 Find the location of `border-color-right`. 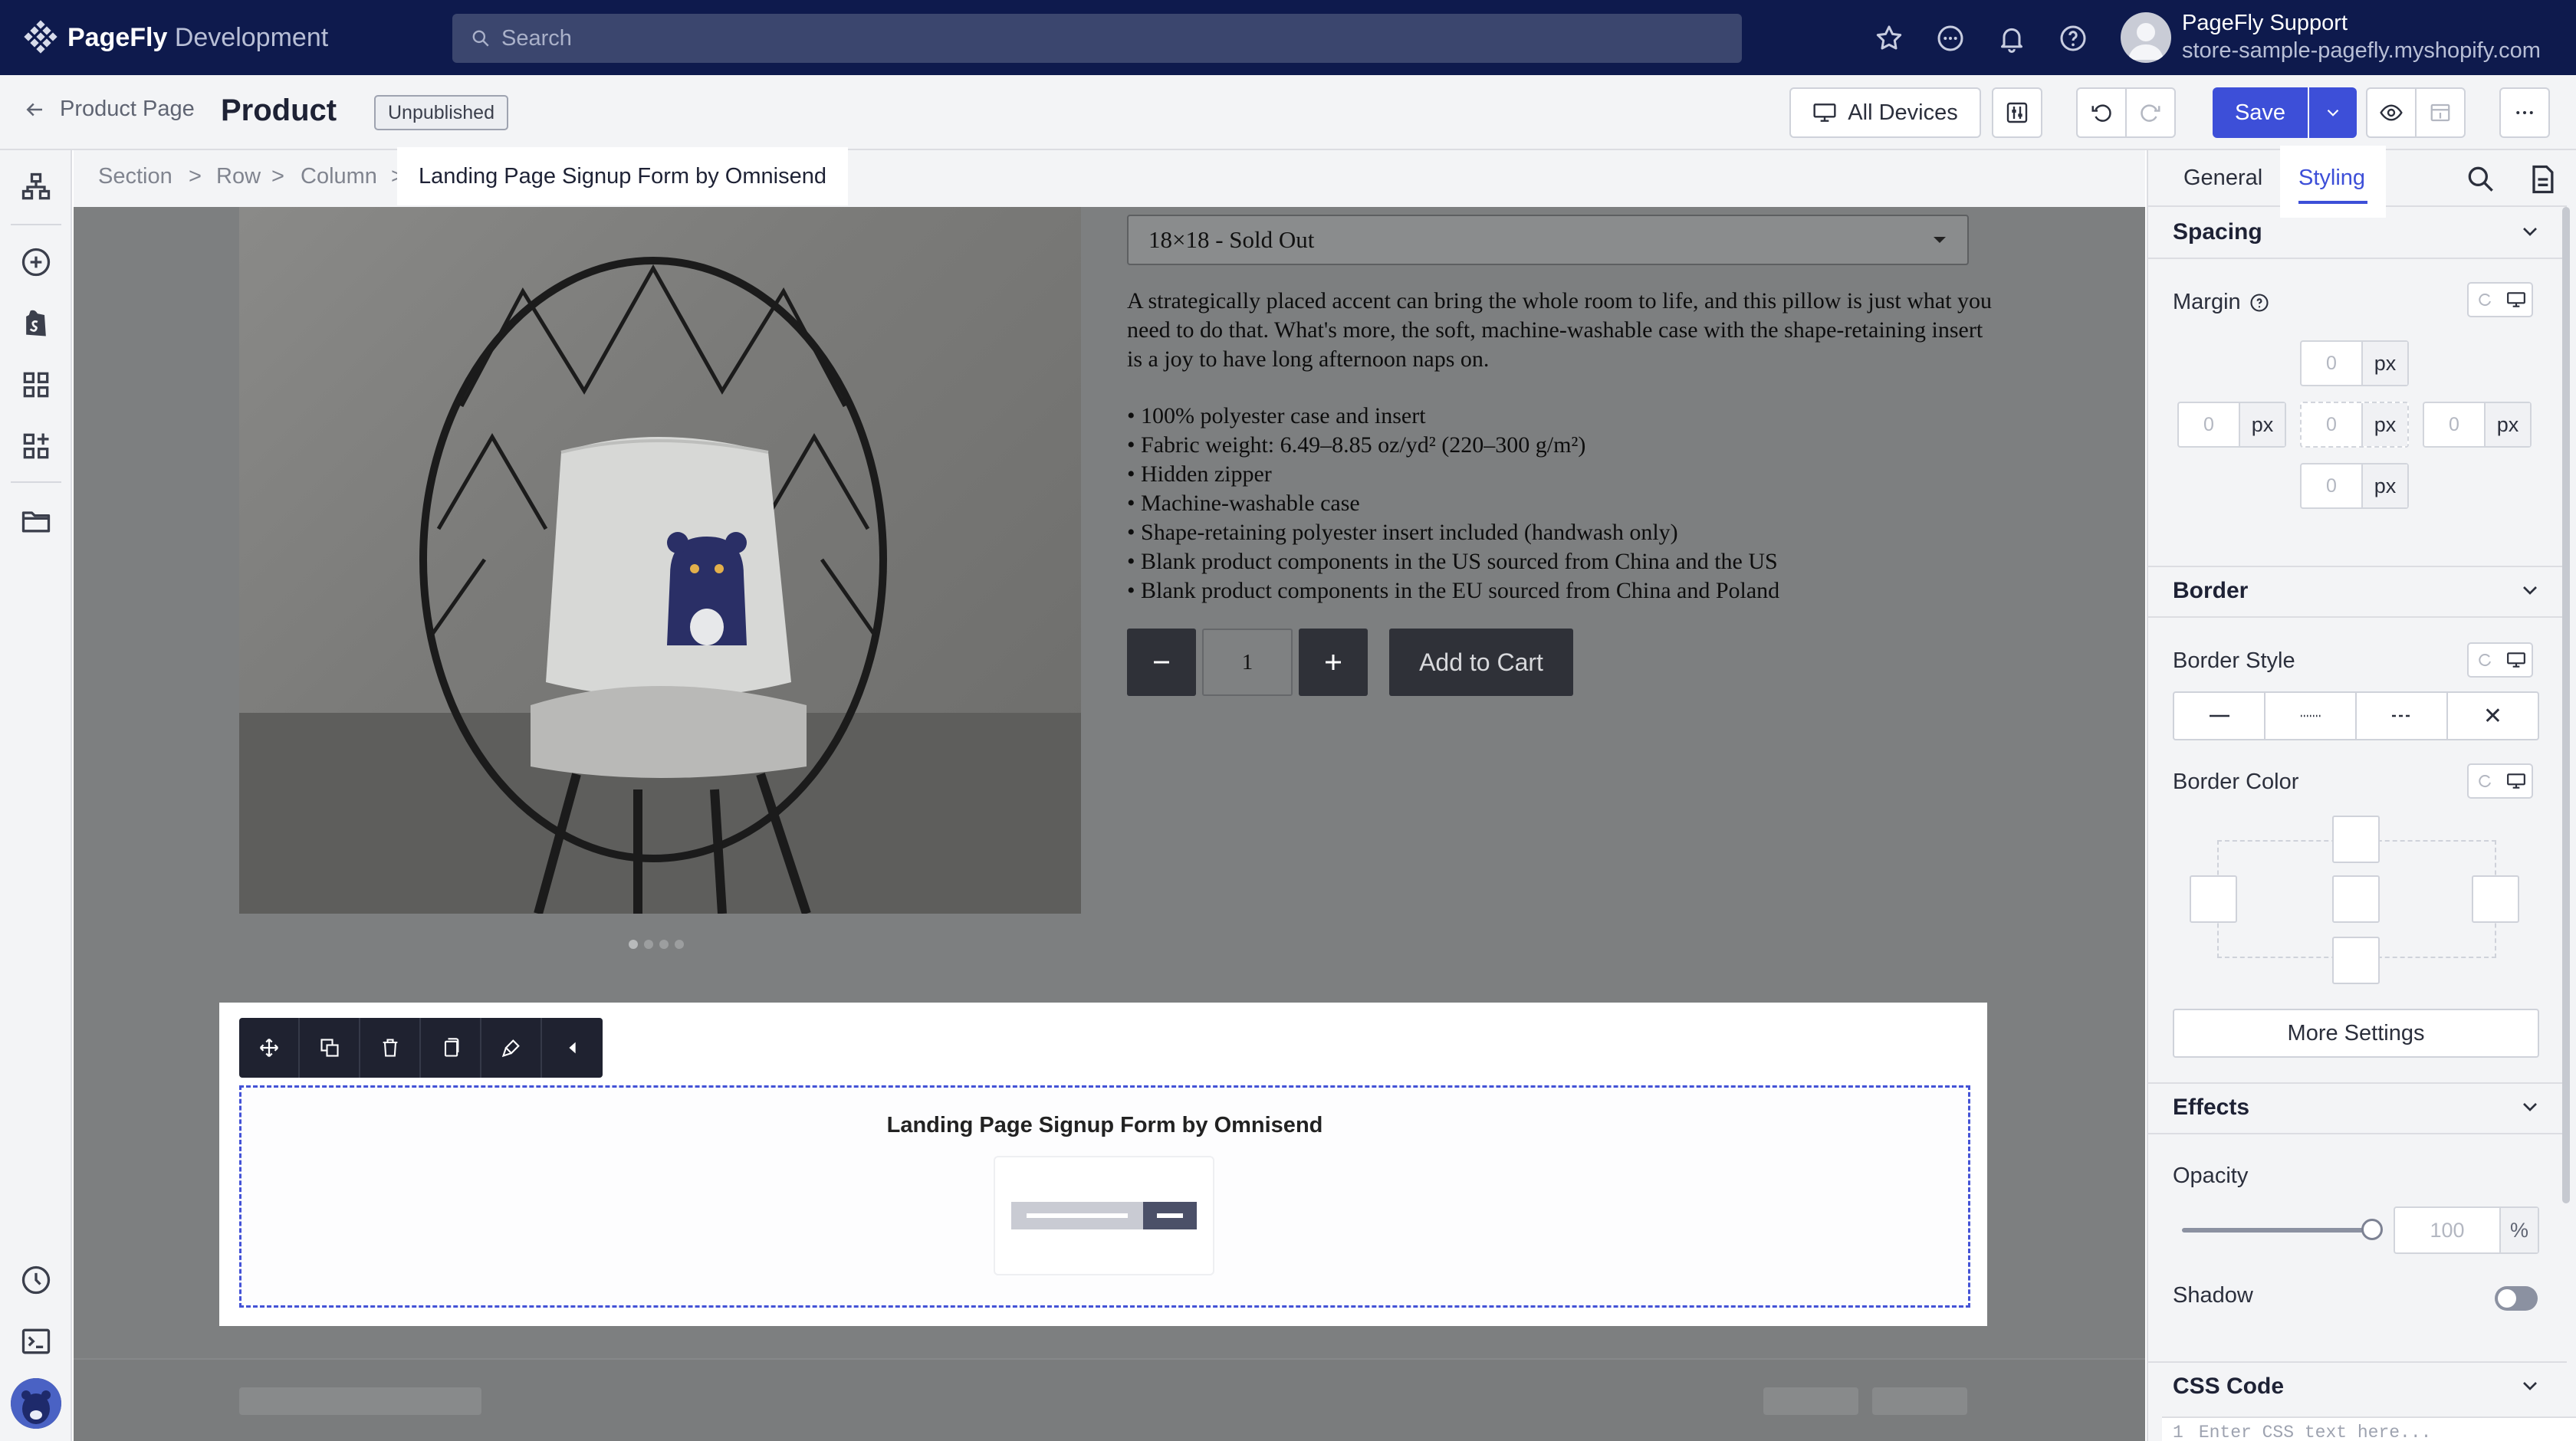

border-color-right is located at coordinates (2495, 899).